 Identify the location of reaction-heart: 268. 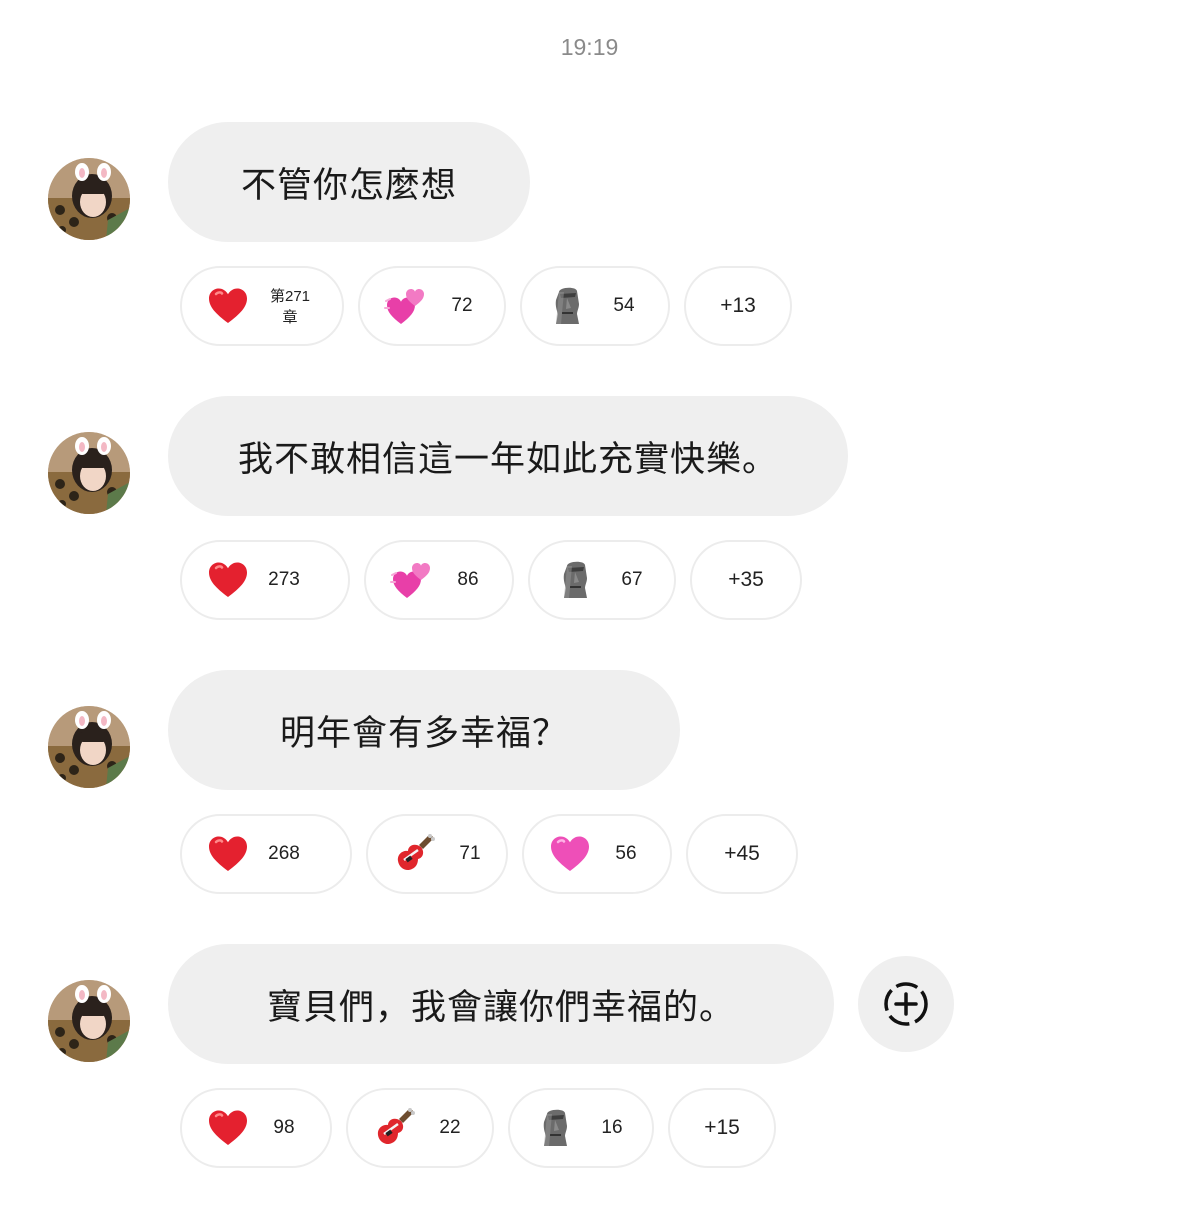
(266, 854).